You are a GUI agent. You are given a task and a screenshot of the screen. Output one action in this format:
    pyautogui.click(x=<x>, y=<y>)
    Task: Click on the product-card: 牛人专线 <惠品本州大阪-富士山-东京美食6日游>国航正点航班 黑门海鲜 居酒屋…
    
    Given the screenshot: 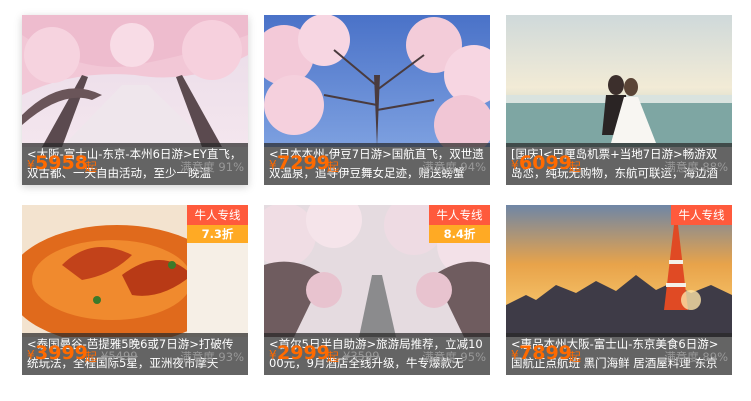 What is the action you would take?
    pyautogui.click(x=619, y=290)
    